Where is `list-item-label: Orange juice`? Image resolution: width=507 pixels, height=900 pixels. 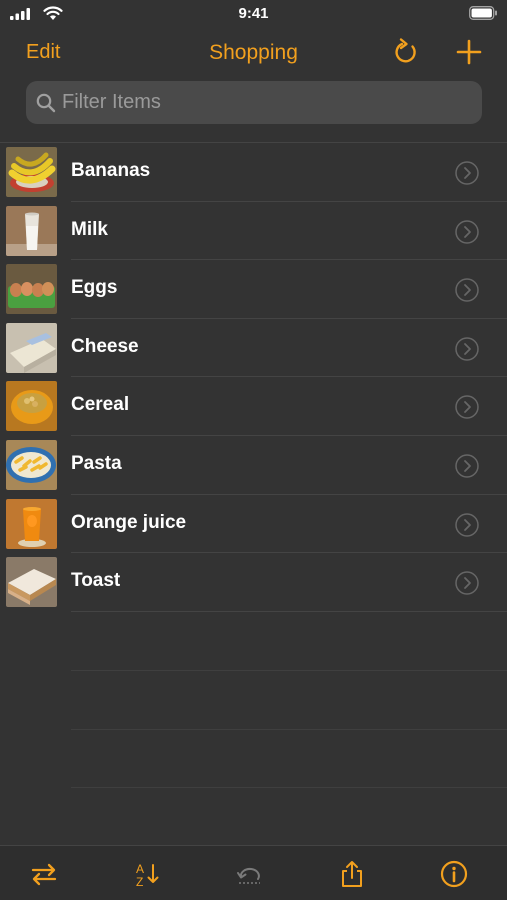
list-item-label: Orange juice is located at coordinates (129, 522).